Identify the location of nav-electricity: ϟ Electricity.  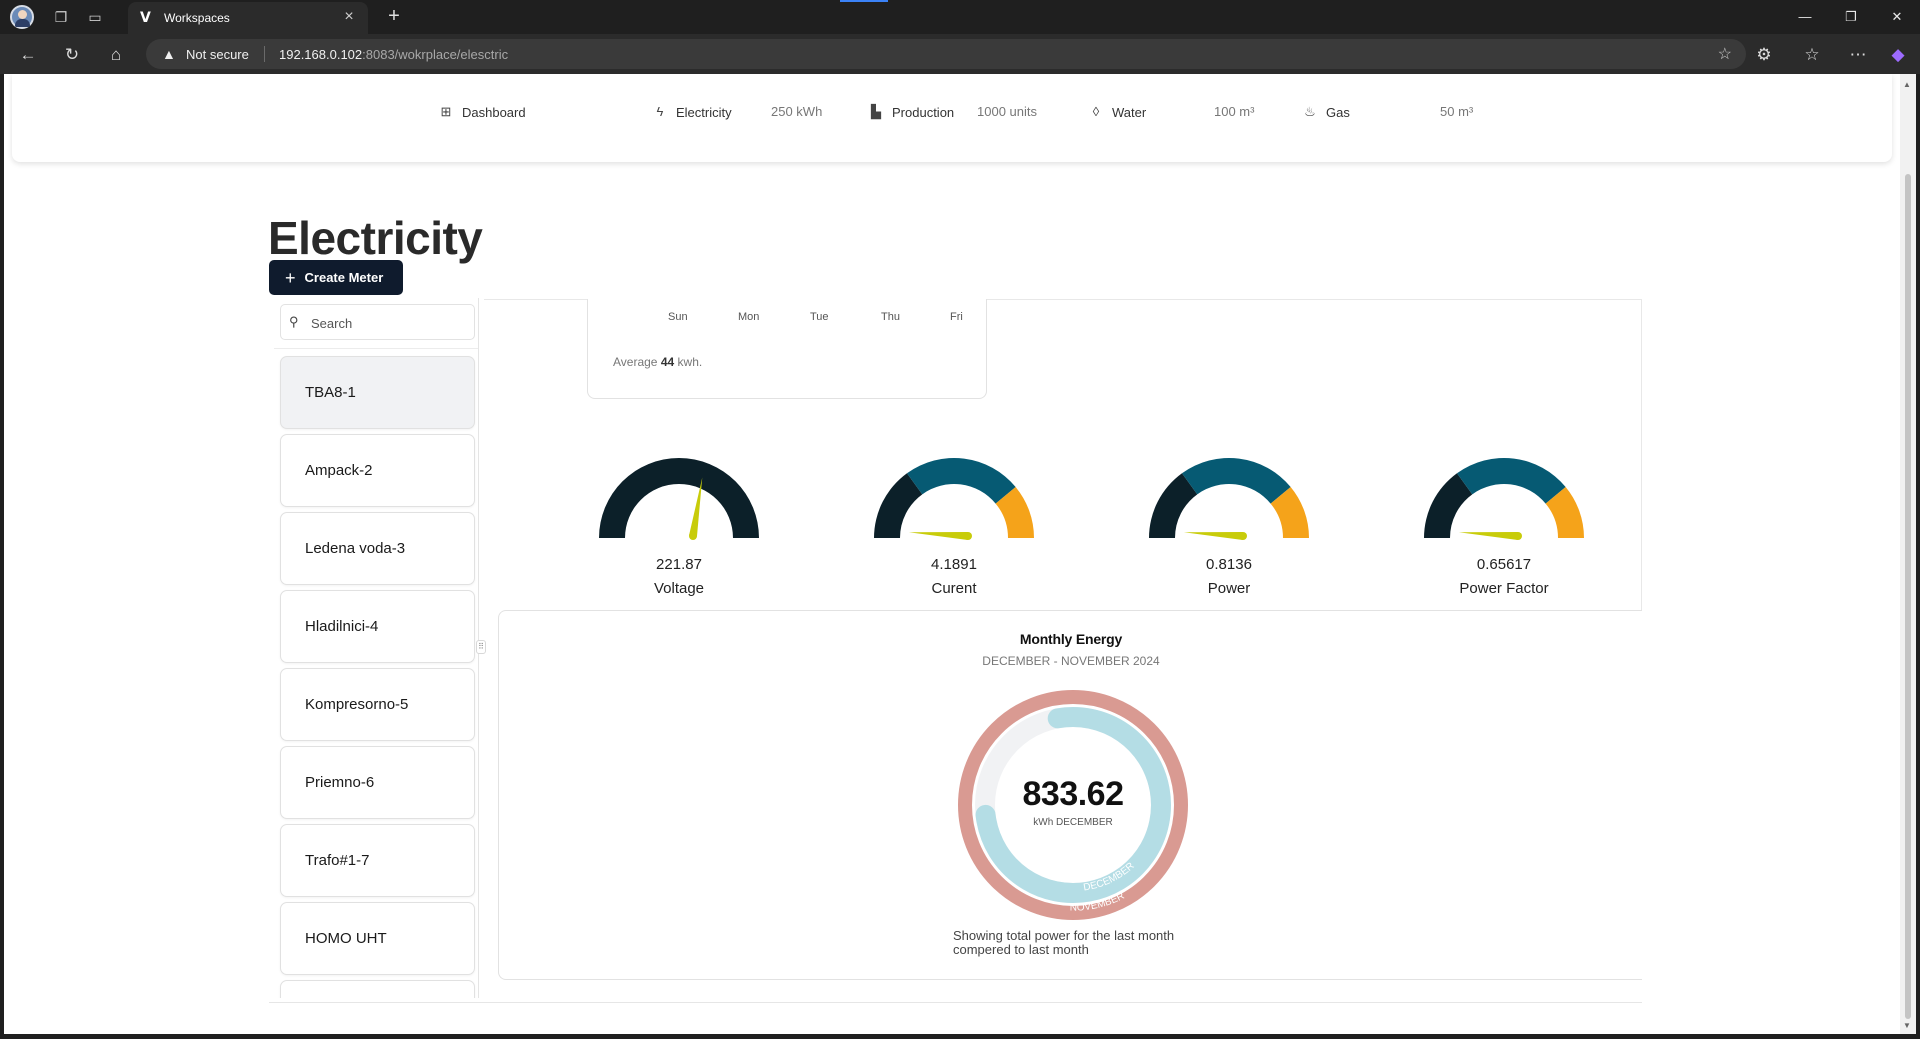
(692, 112).